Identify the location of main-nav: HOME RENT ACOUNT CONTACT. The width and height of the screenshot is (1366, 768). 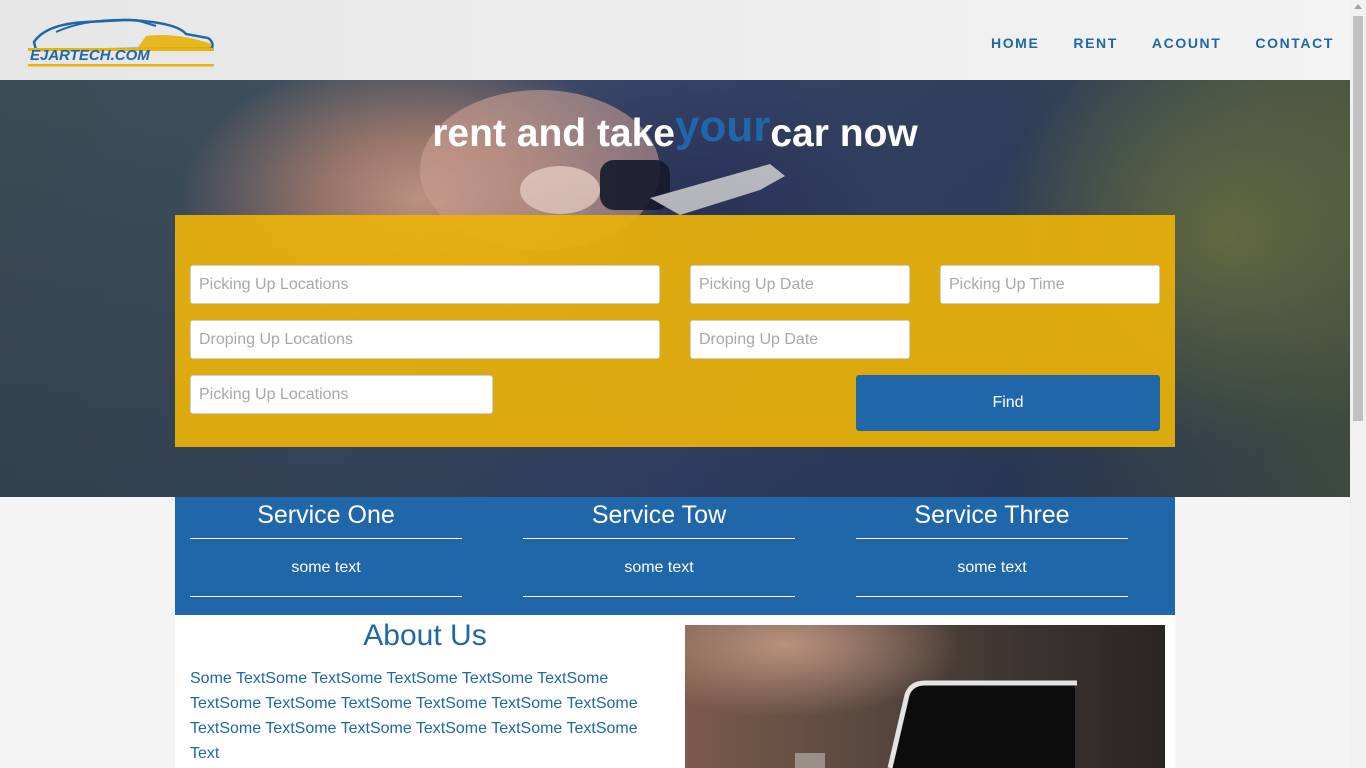
(1145, 43).